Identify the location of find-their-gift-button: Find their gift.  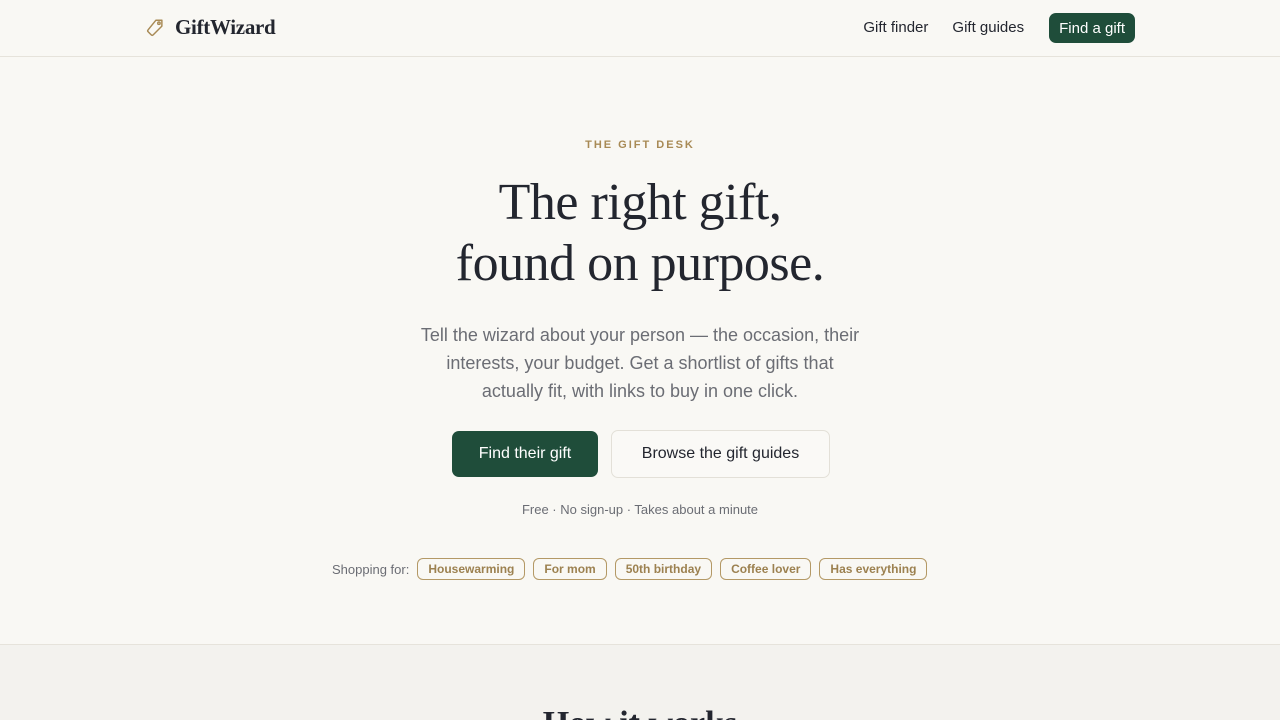
(525, 454).